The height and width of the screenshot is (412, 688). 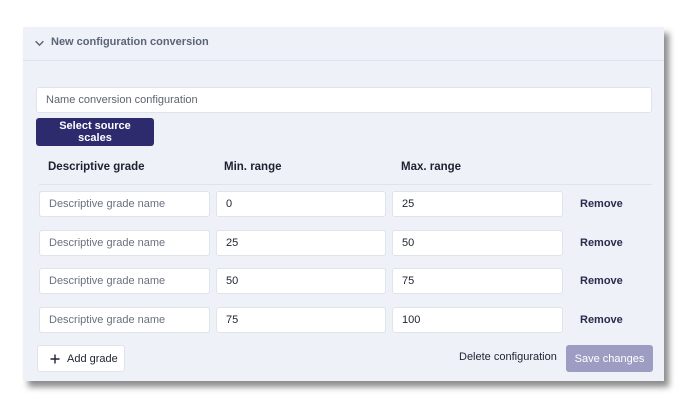 I want to click on column-header-max-range: Max. range, so click(x=431, y=167).